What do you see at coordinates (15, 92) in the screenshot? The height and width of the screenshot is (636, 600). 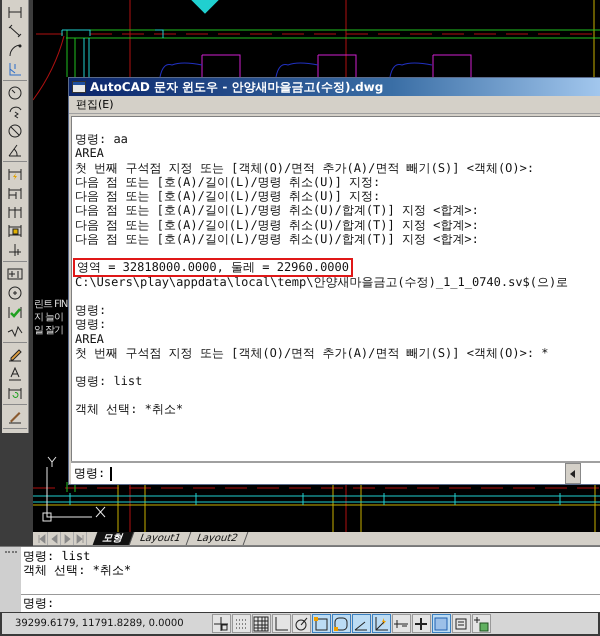 I see `radius-icon` at bounding box center [15, 92].